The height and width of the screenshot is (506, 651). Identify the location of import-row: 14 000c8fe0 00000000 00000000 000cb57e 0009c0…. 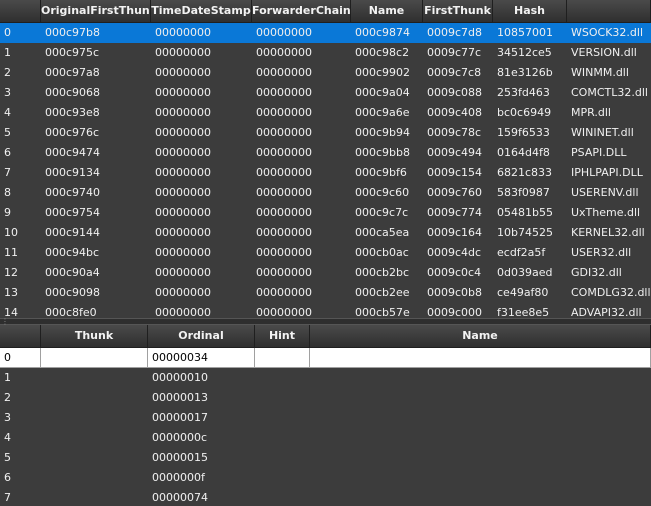
(325, 310).